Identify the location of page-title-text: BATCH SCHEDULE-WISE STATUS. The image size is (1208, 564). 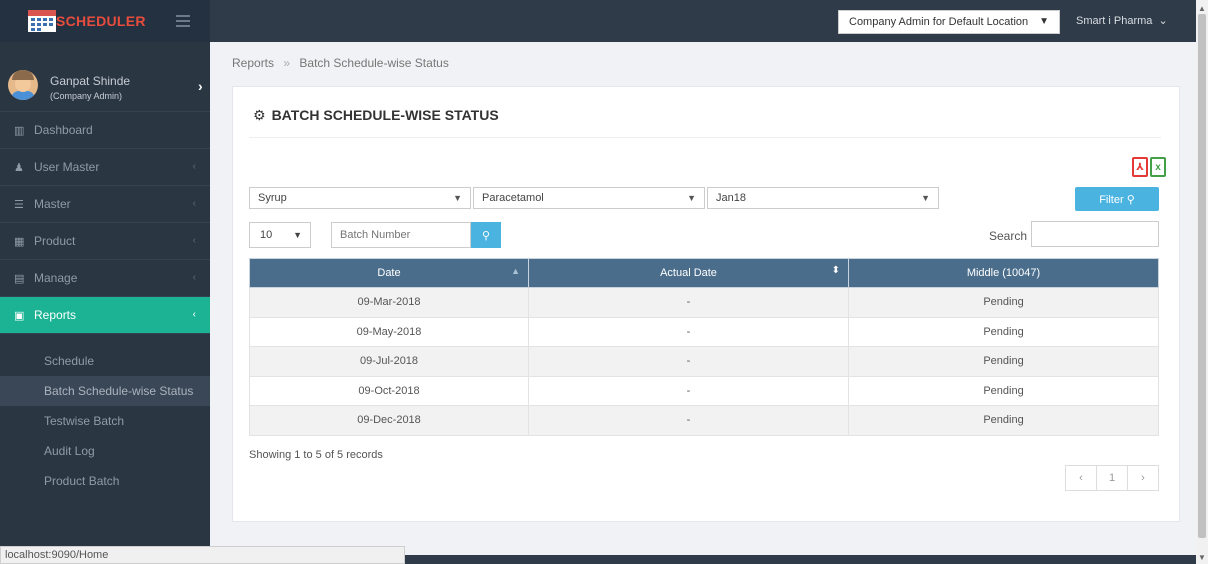
(385, 115).